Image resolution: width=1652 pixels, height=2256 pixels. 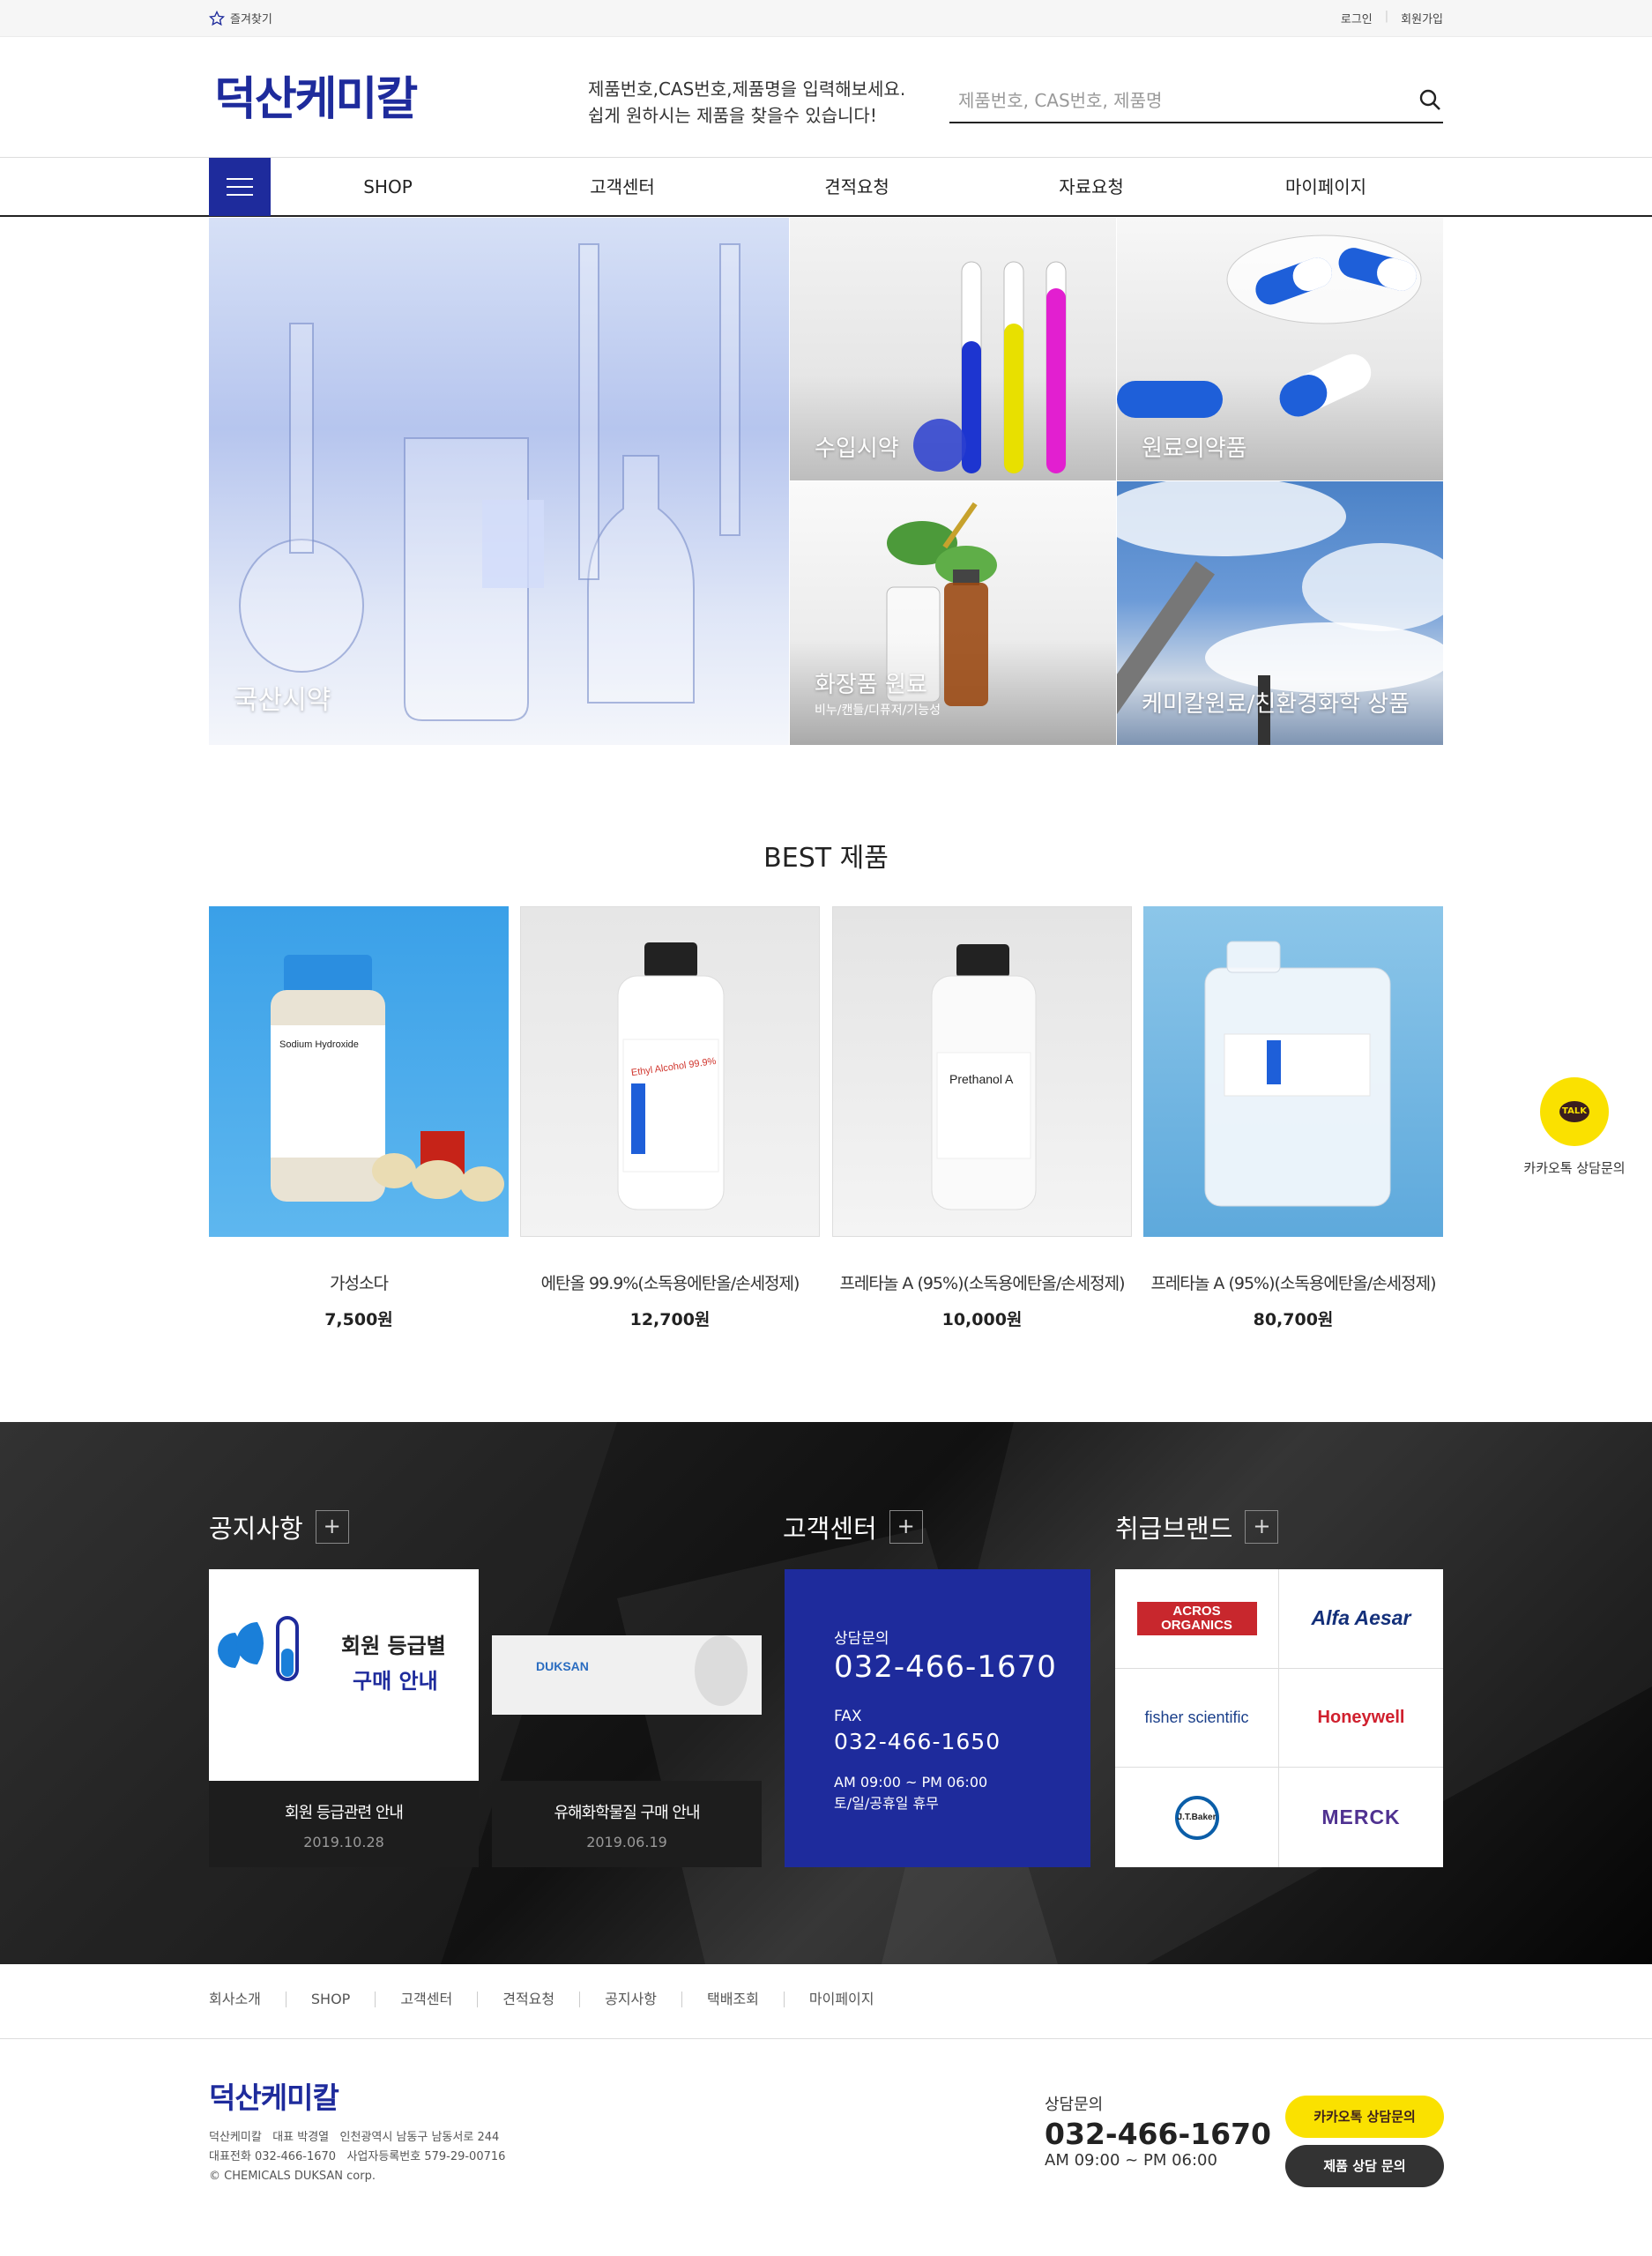 I want to click on product-price: 12,700원, so click(x=670, y=1319).